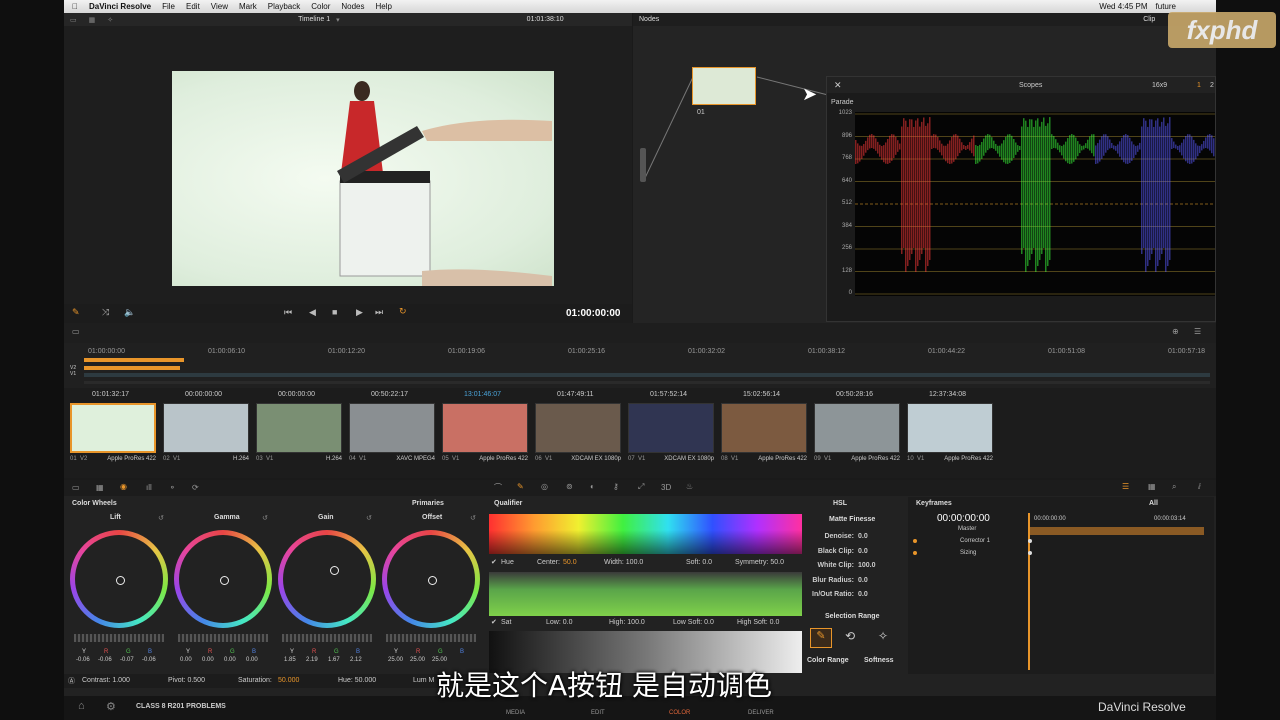 The width and height of the screenshot is (1280, 720). Describe the element at coordinates (1152, 486) in the screenshot. I see `grid-view-icon: ▦` at that location.